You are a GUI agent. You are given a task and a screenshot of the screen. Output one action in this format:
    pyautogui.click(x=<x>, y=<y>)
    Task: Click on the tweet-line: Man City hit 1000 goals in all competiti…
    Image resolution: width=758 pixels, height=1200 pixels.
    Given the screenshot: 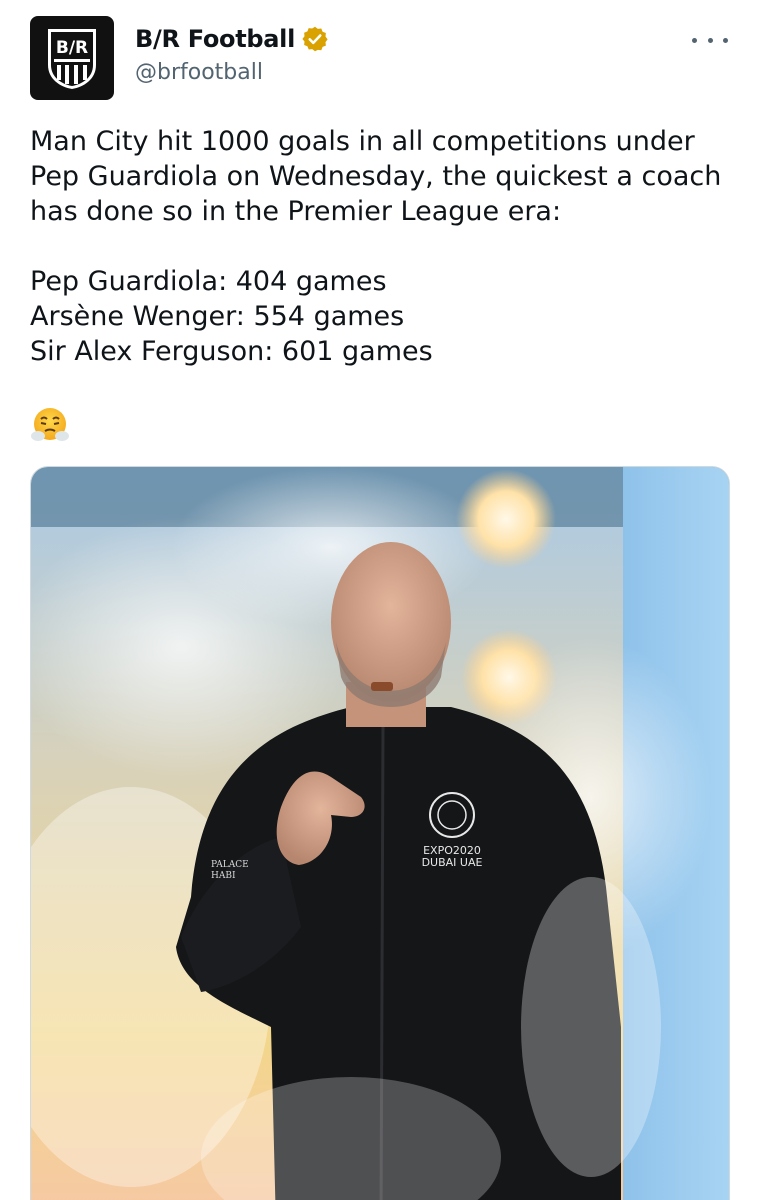 What is the action you would take?
    pyautogui.click(x=362, y=141)
    